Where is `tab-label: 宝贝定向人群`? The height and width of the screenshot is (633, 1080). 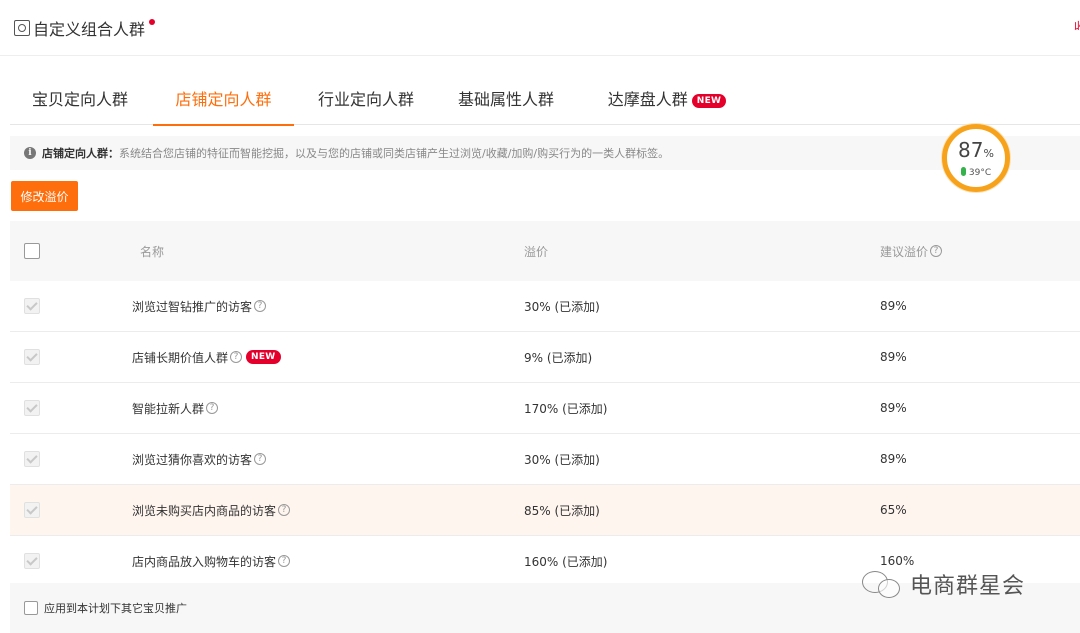
tab-label: 宝贝定向人群 is located at coordinates (79, 99).